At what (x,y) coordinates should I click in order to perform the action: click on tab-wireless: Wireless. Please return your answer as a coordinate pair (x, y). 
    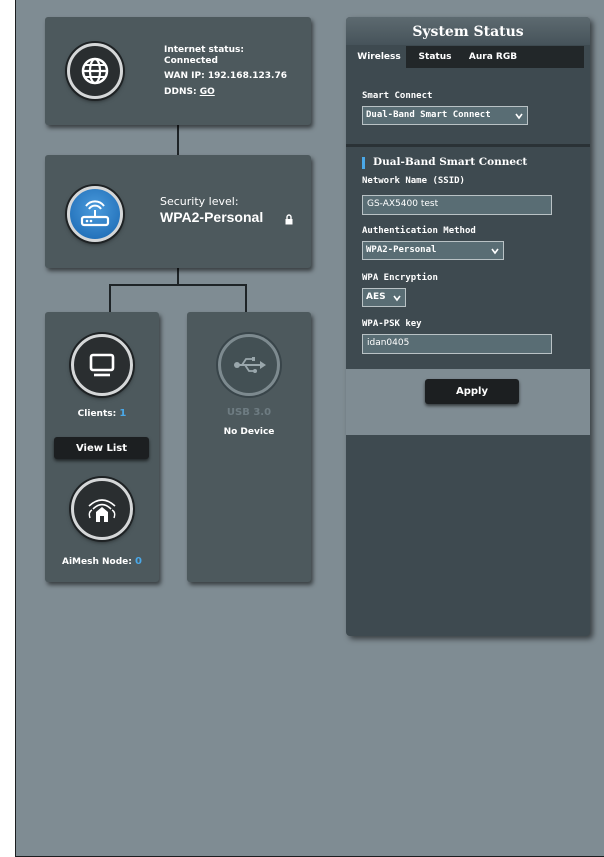
    Looking at the image, I should click on (379, 57).